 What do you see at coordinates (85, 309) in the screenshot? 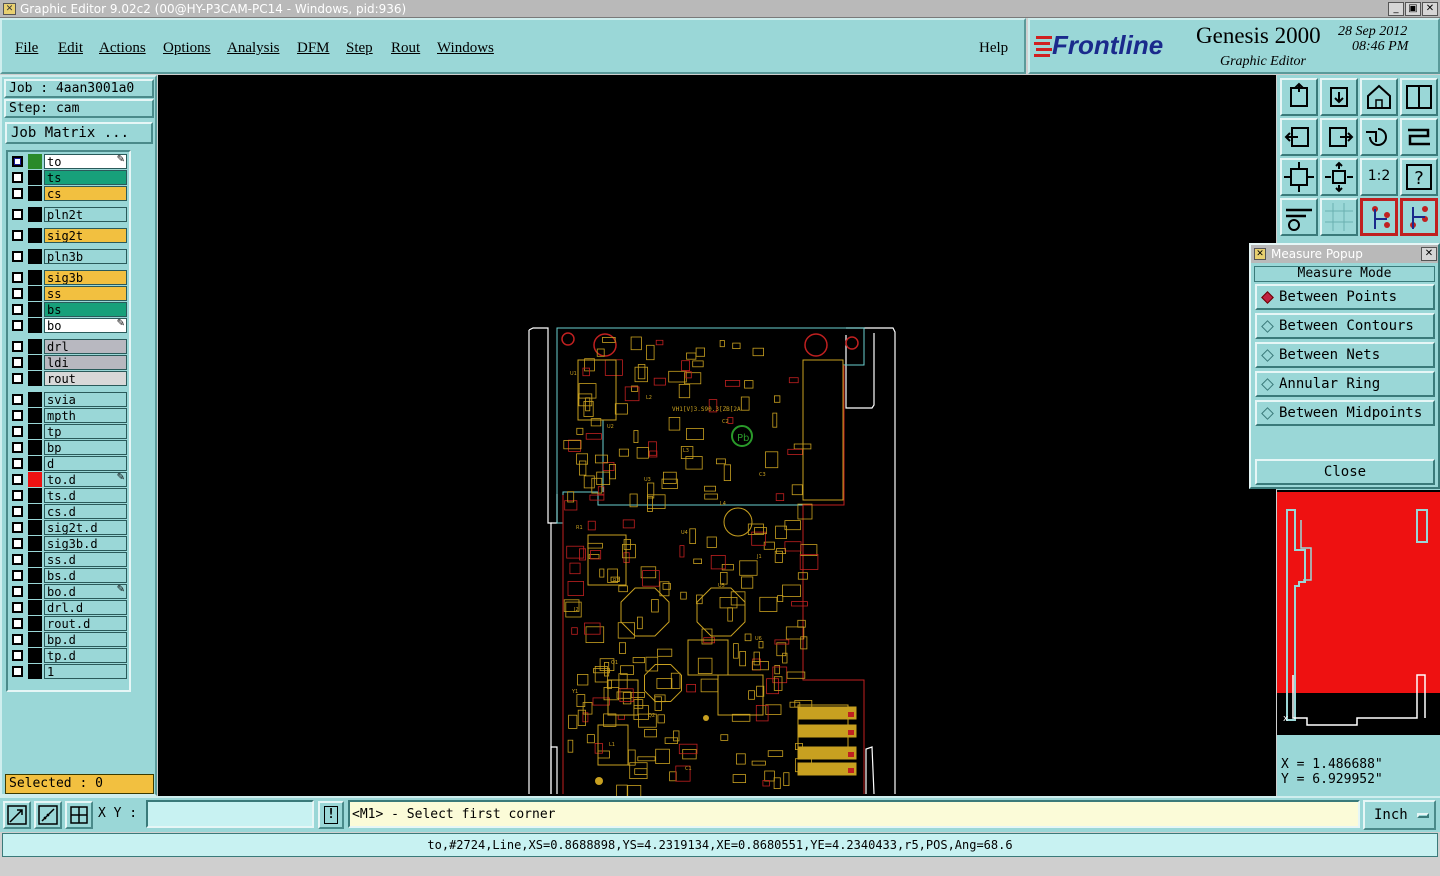
I see `layer-name: bs` at bounding box center [85, 309].